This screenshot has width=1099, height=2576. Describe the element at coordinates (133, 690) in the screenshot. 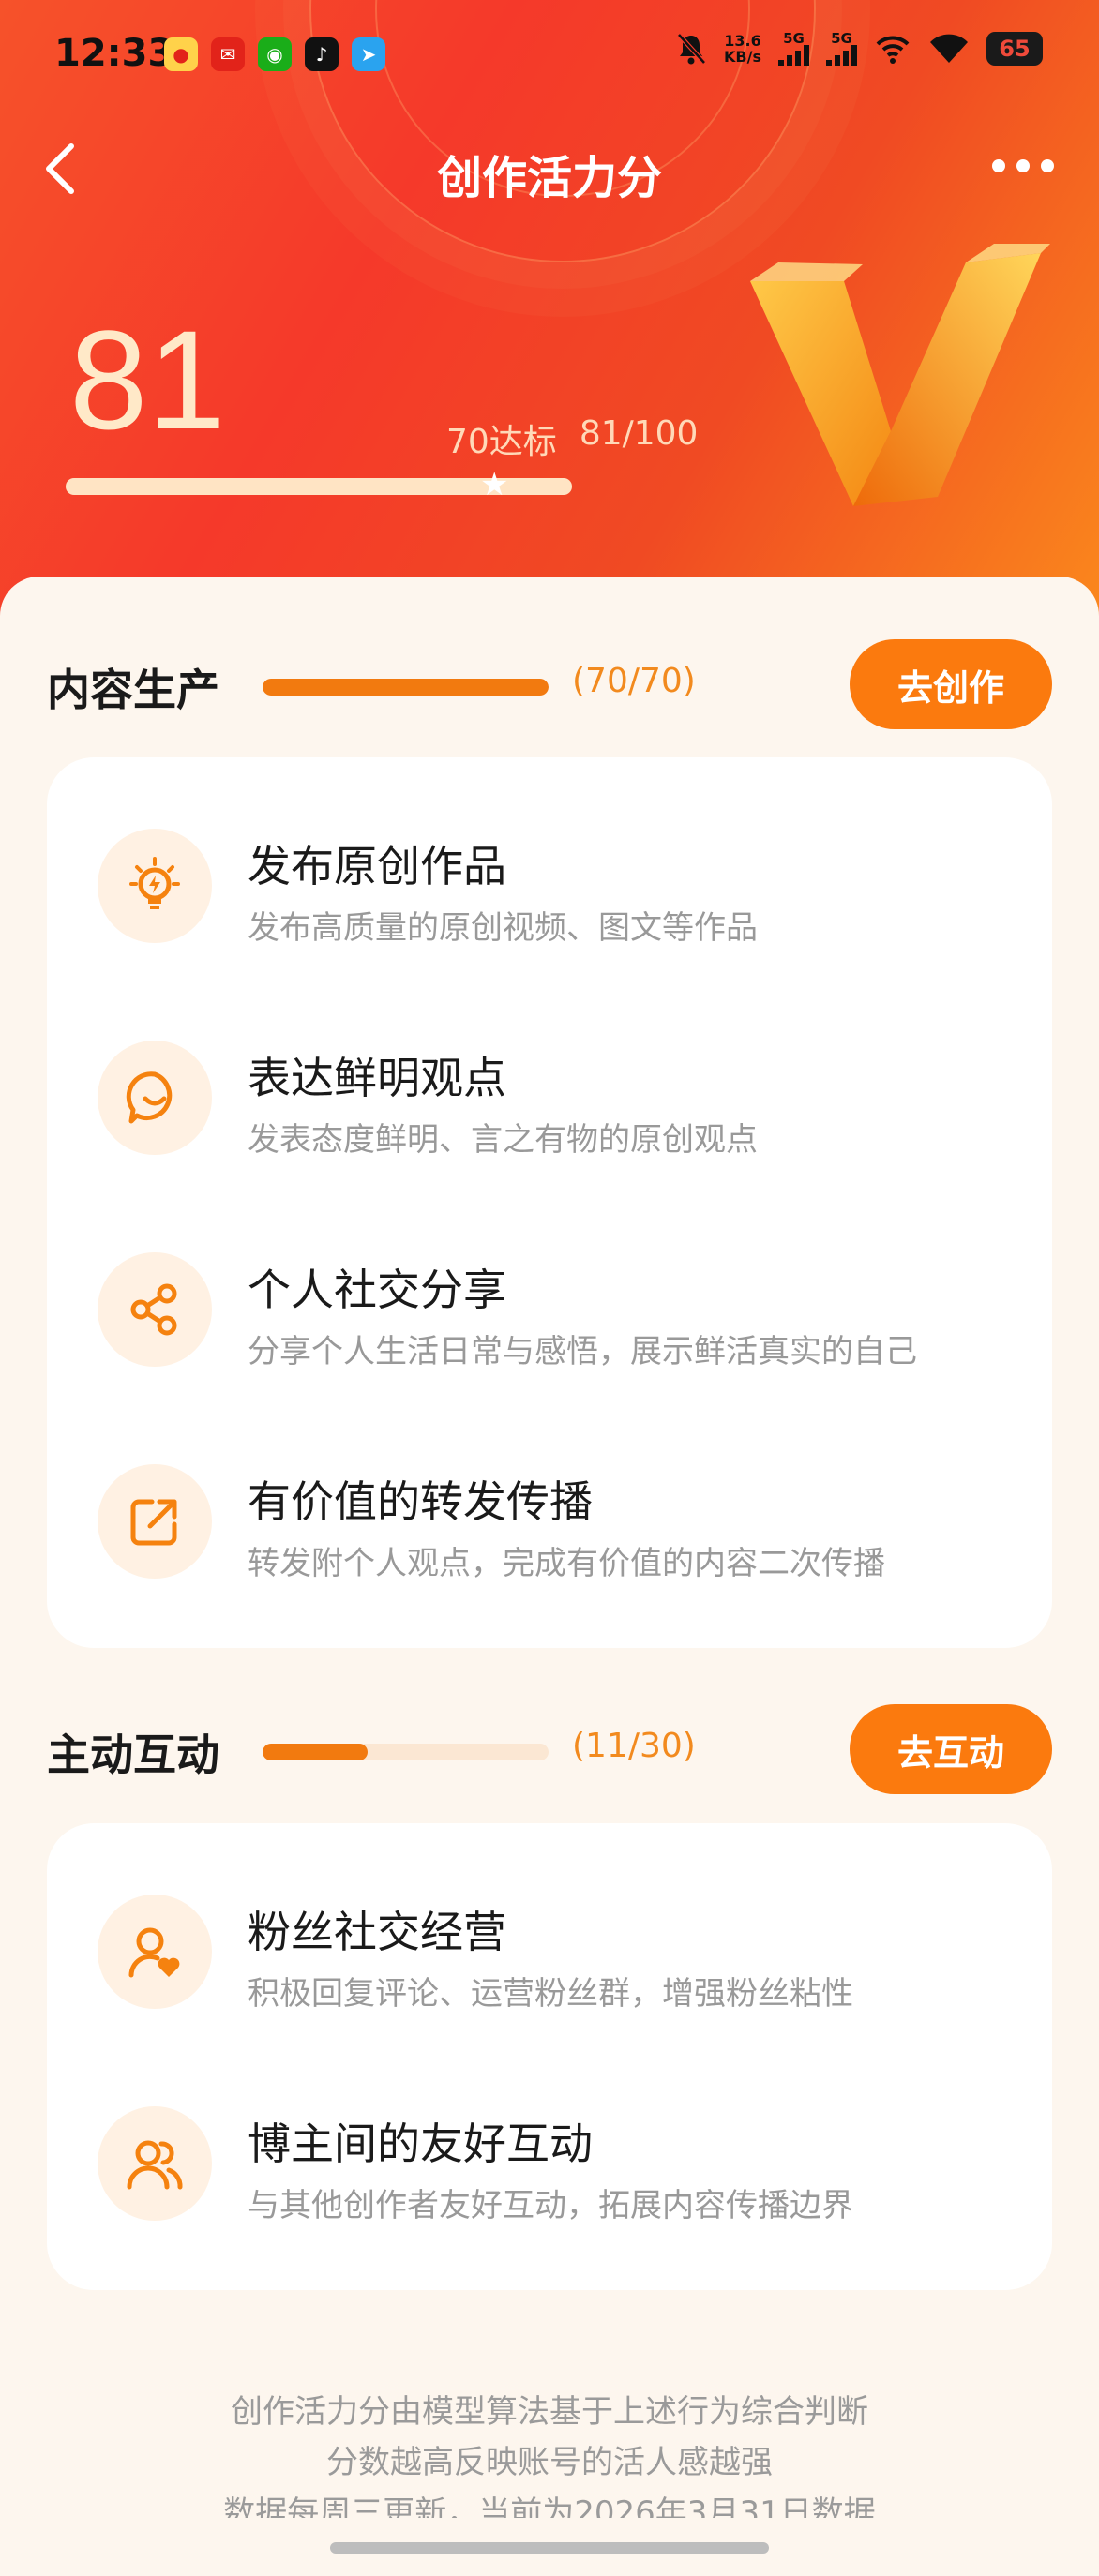

I see `section-title: 内容生产` at that location.